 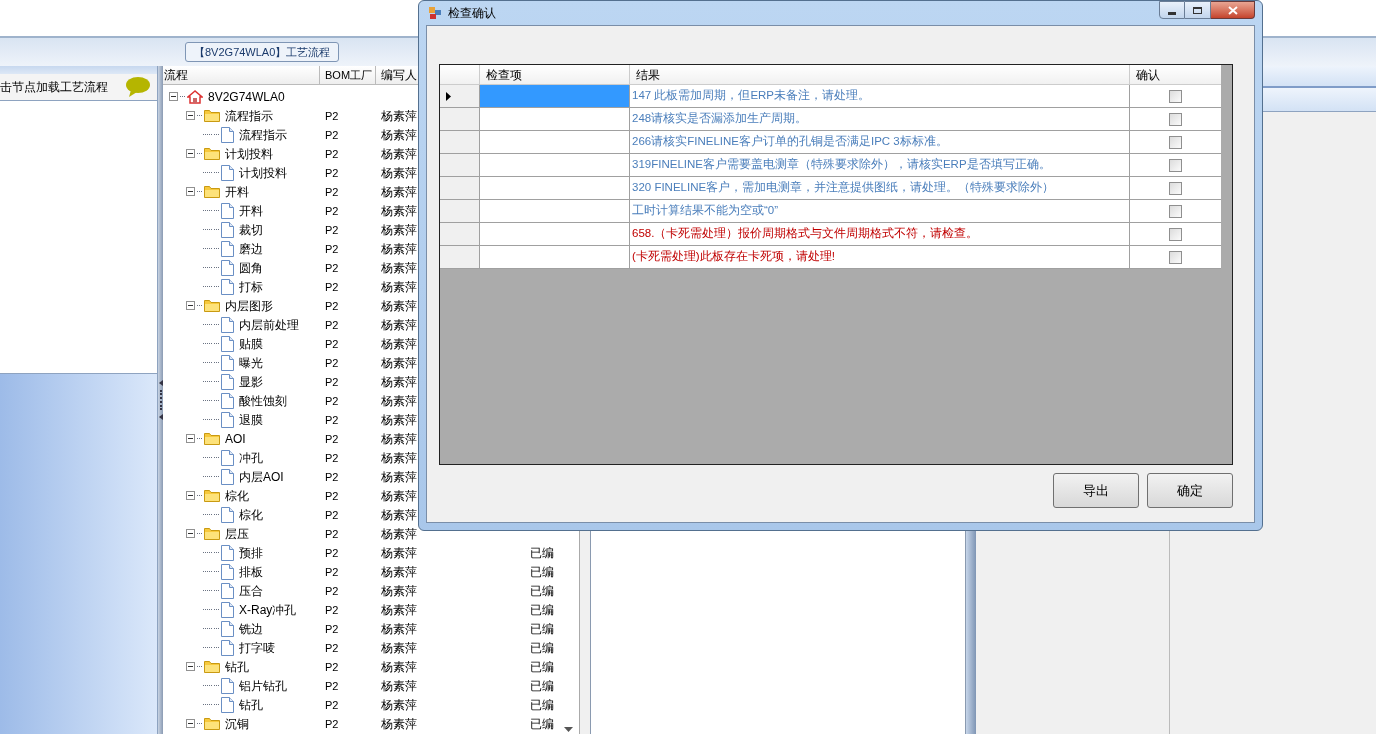 I want to click on grid-row: 658.（卡死需处理）报价周期格式与文件周期格式不符，请检查。, so click(x=830, y=234).